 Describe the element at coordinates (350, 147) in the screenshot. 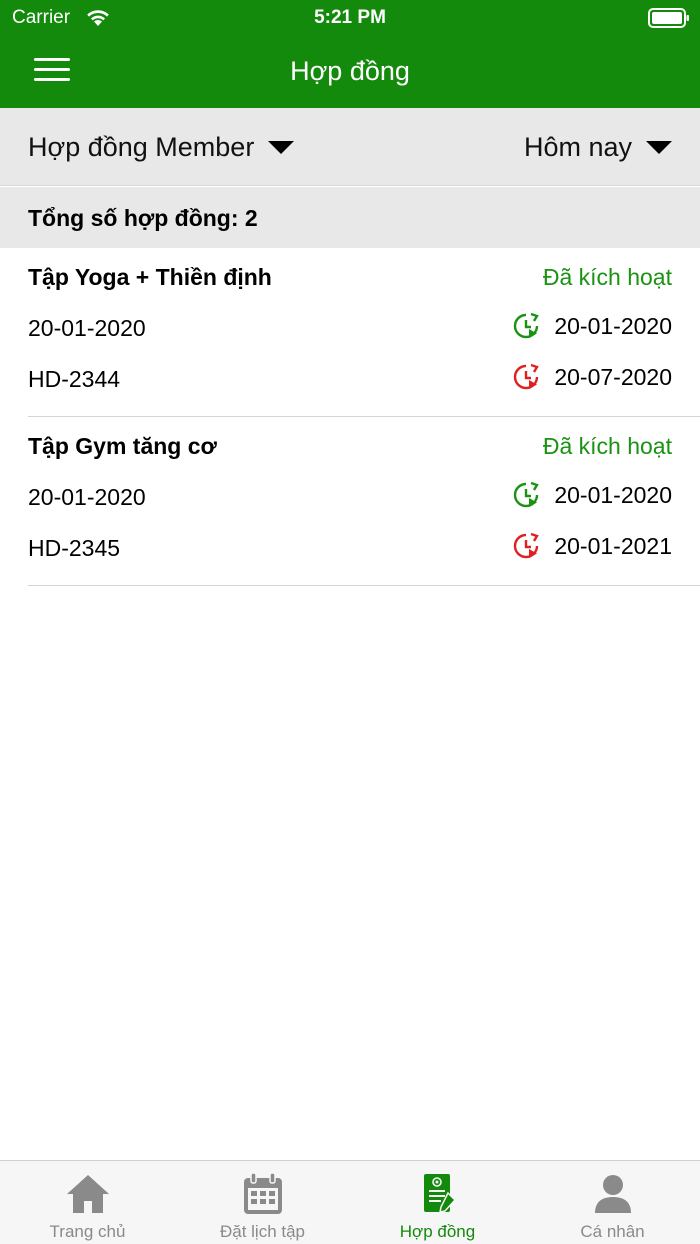

I see `filter-bar: Hợp đồng Member Hôm nay` at that location.